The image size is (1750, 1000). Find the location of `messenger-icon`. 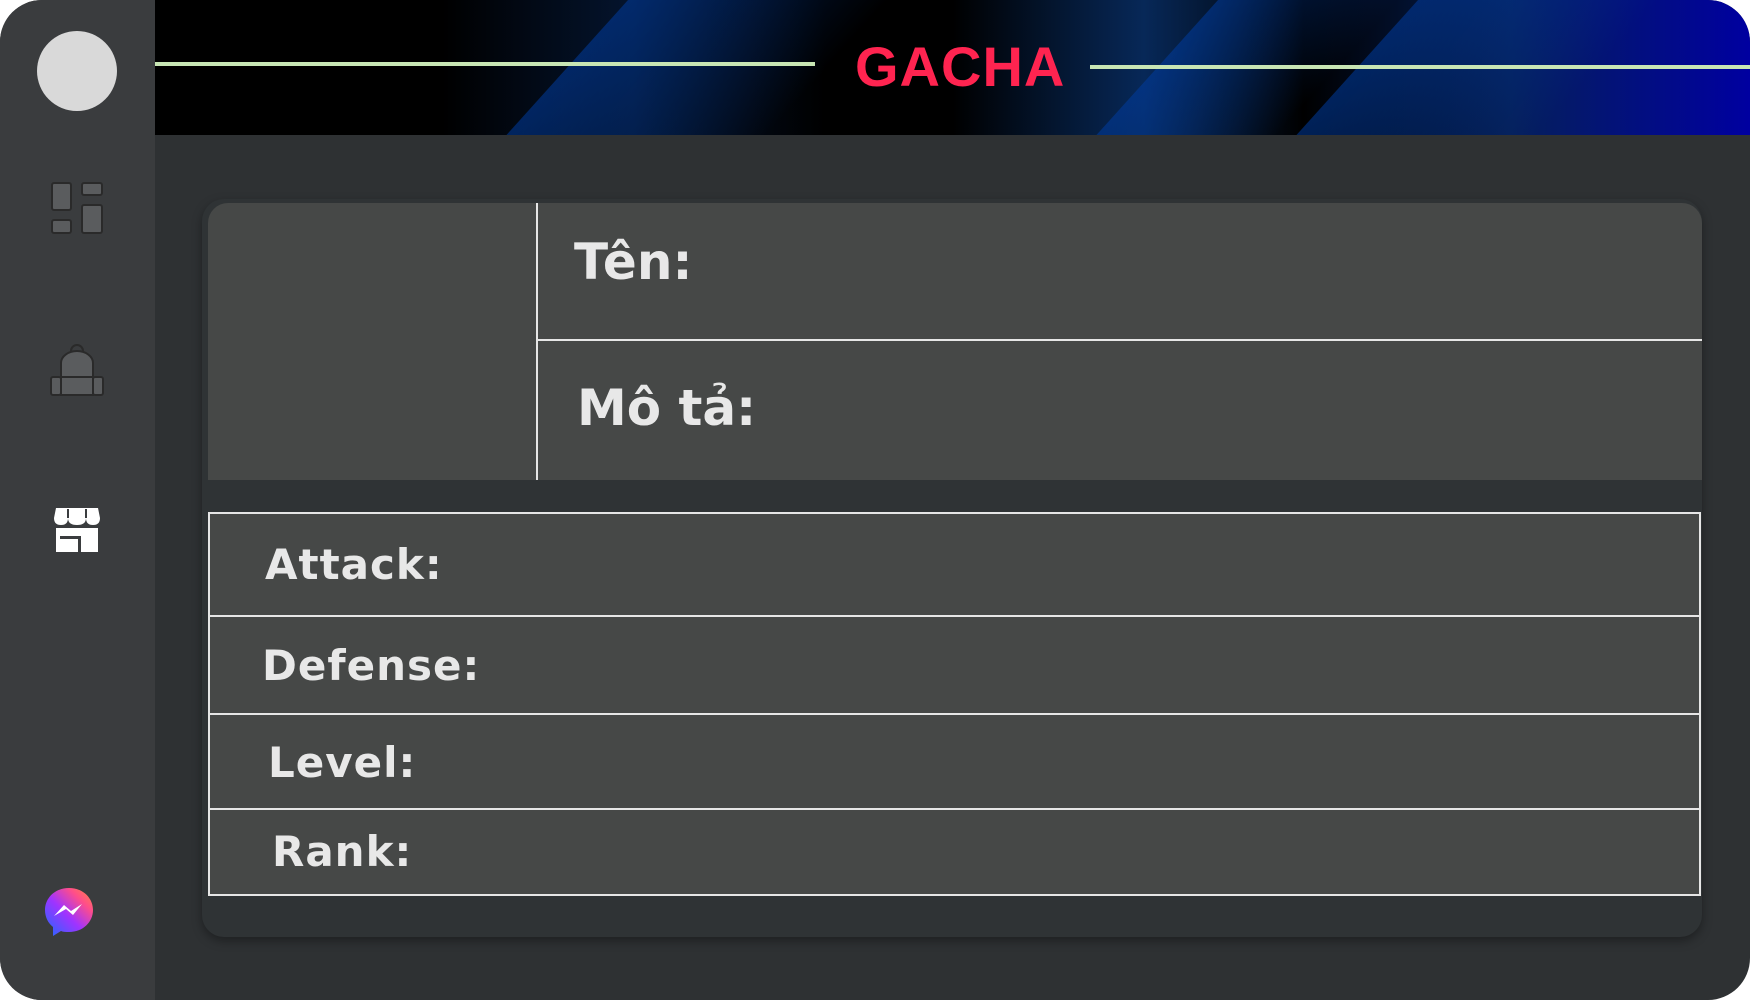

messenger-icon is located at coordinates (69, 912).